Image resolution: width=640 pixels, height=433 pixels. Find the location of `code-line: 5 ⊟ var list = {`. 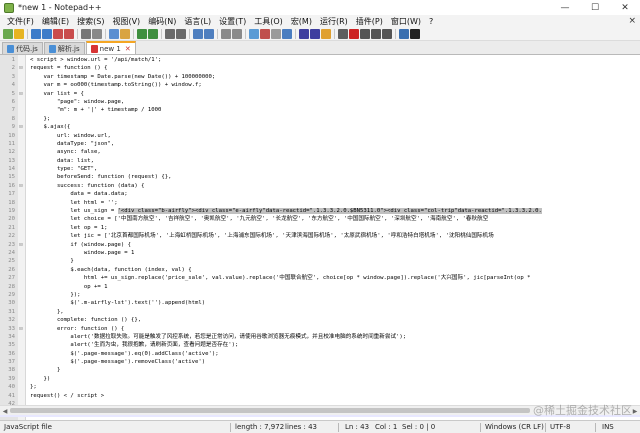

code-line: 5 ⊟ var list = { is located at coordinates (320, 94).